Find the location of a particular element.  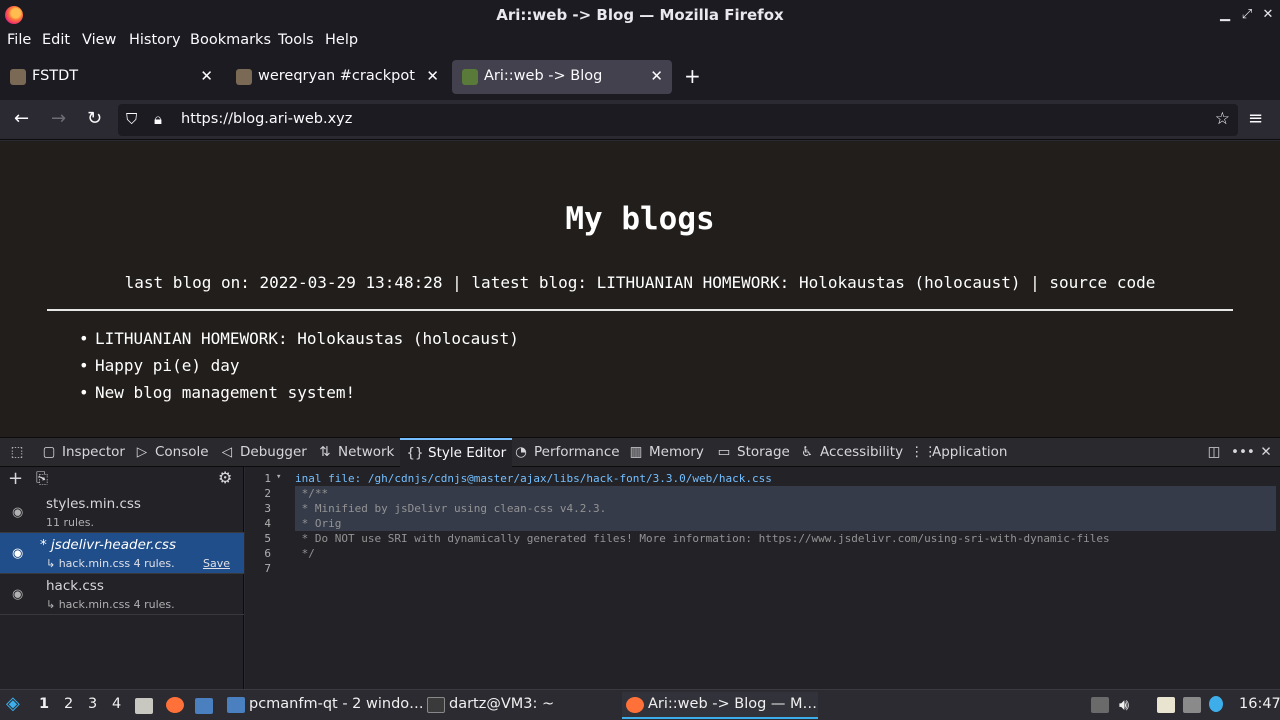

import-stylesheet-icon: ⎘ is located at coordinates (42, 478).